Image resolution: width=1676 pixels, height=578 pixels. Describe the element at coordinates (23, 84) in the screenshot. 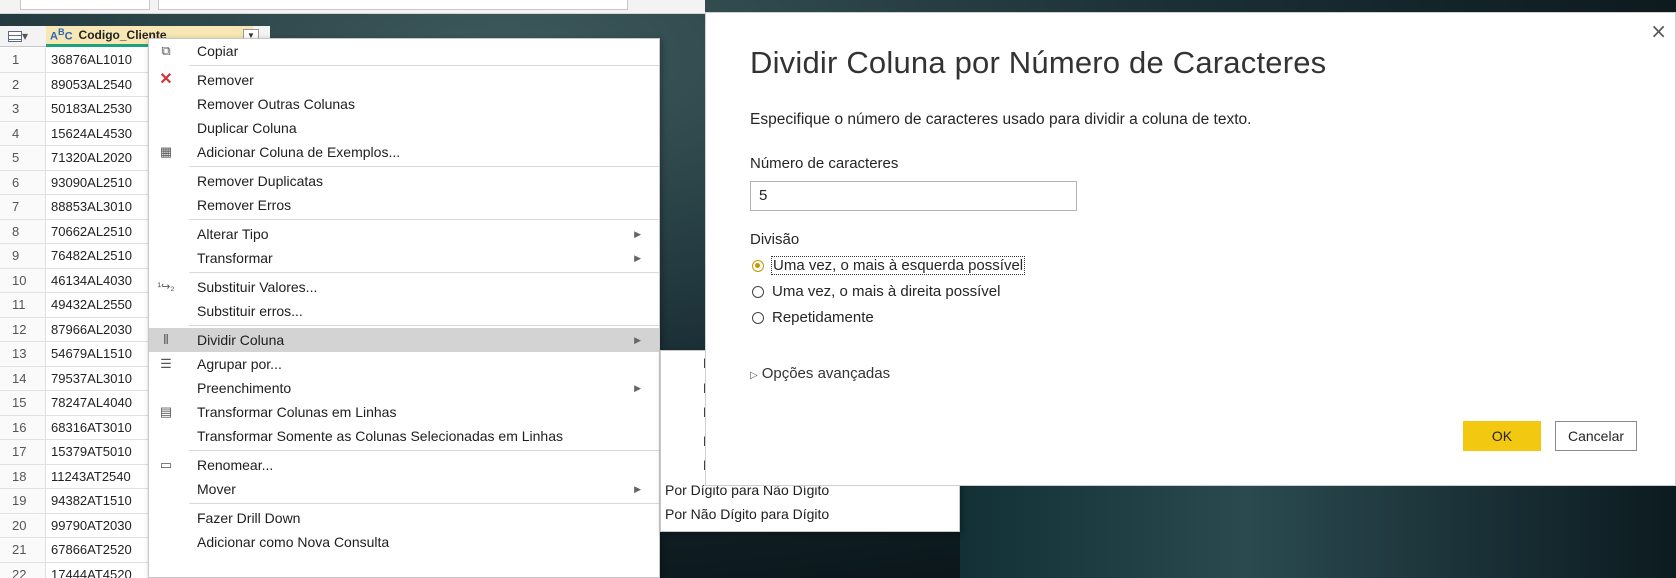

I see `row-number: 2` at that location.